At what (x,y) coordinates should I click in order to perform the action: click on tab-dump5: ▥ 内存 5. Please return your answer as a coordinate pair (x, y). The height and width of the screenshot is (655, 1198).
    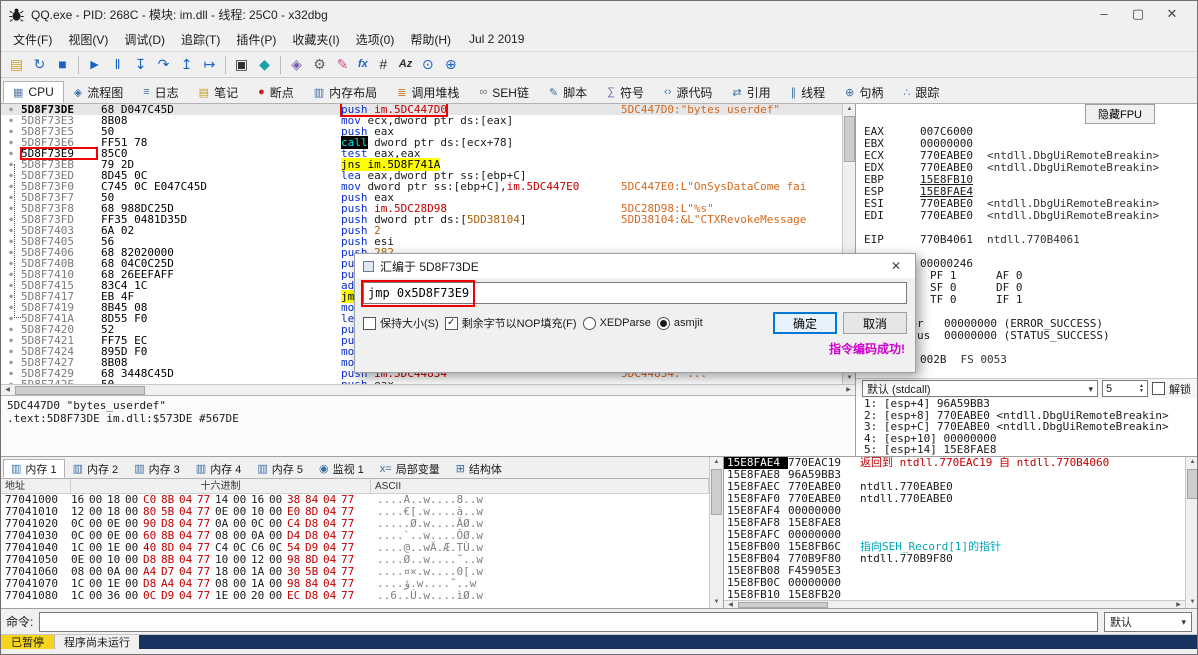
    Looking at the image, I should click on (280, 468).